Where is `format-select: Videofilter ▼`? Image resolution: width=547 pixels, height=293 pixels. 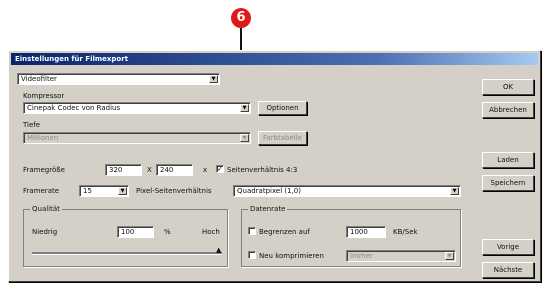
format-select: Videofilter ▼ is located at coordinates (118, 79).